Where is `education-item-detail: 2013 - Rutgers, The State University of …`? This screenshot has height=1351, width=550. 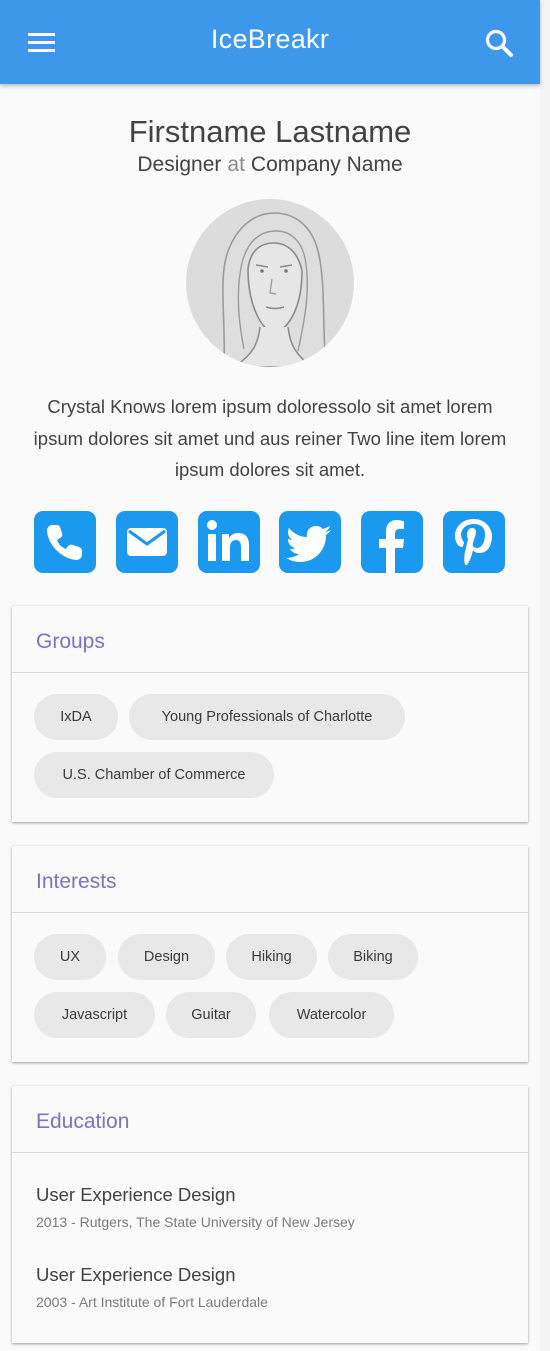 education-item-detail: 2013 - Rutgers, The State University of … is located at coordinates (195, 1222).